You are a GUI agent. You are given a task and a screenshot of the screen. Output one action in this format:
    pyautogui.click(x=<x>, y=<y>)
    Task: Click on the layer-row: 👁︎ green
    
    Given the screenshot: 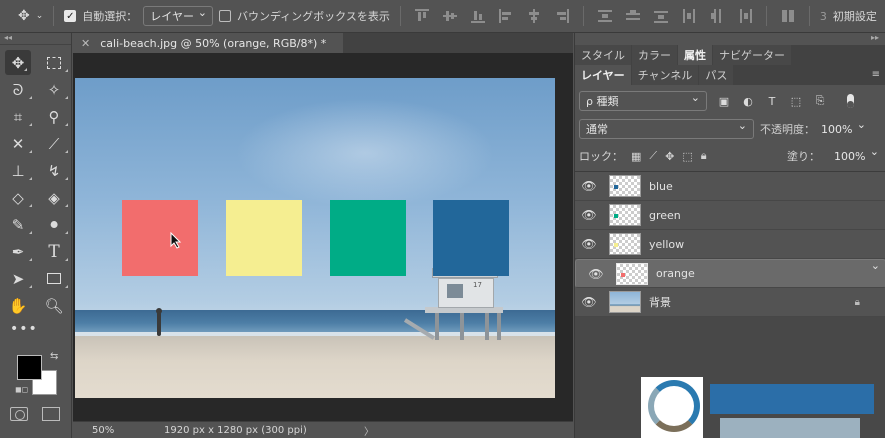 What is the action you would take?
    pyautogui.click(x=730, y=215)
    